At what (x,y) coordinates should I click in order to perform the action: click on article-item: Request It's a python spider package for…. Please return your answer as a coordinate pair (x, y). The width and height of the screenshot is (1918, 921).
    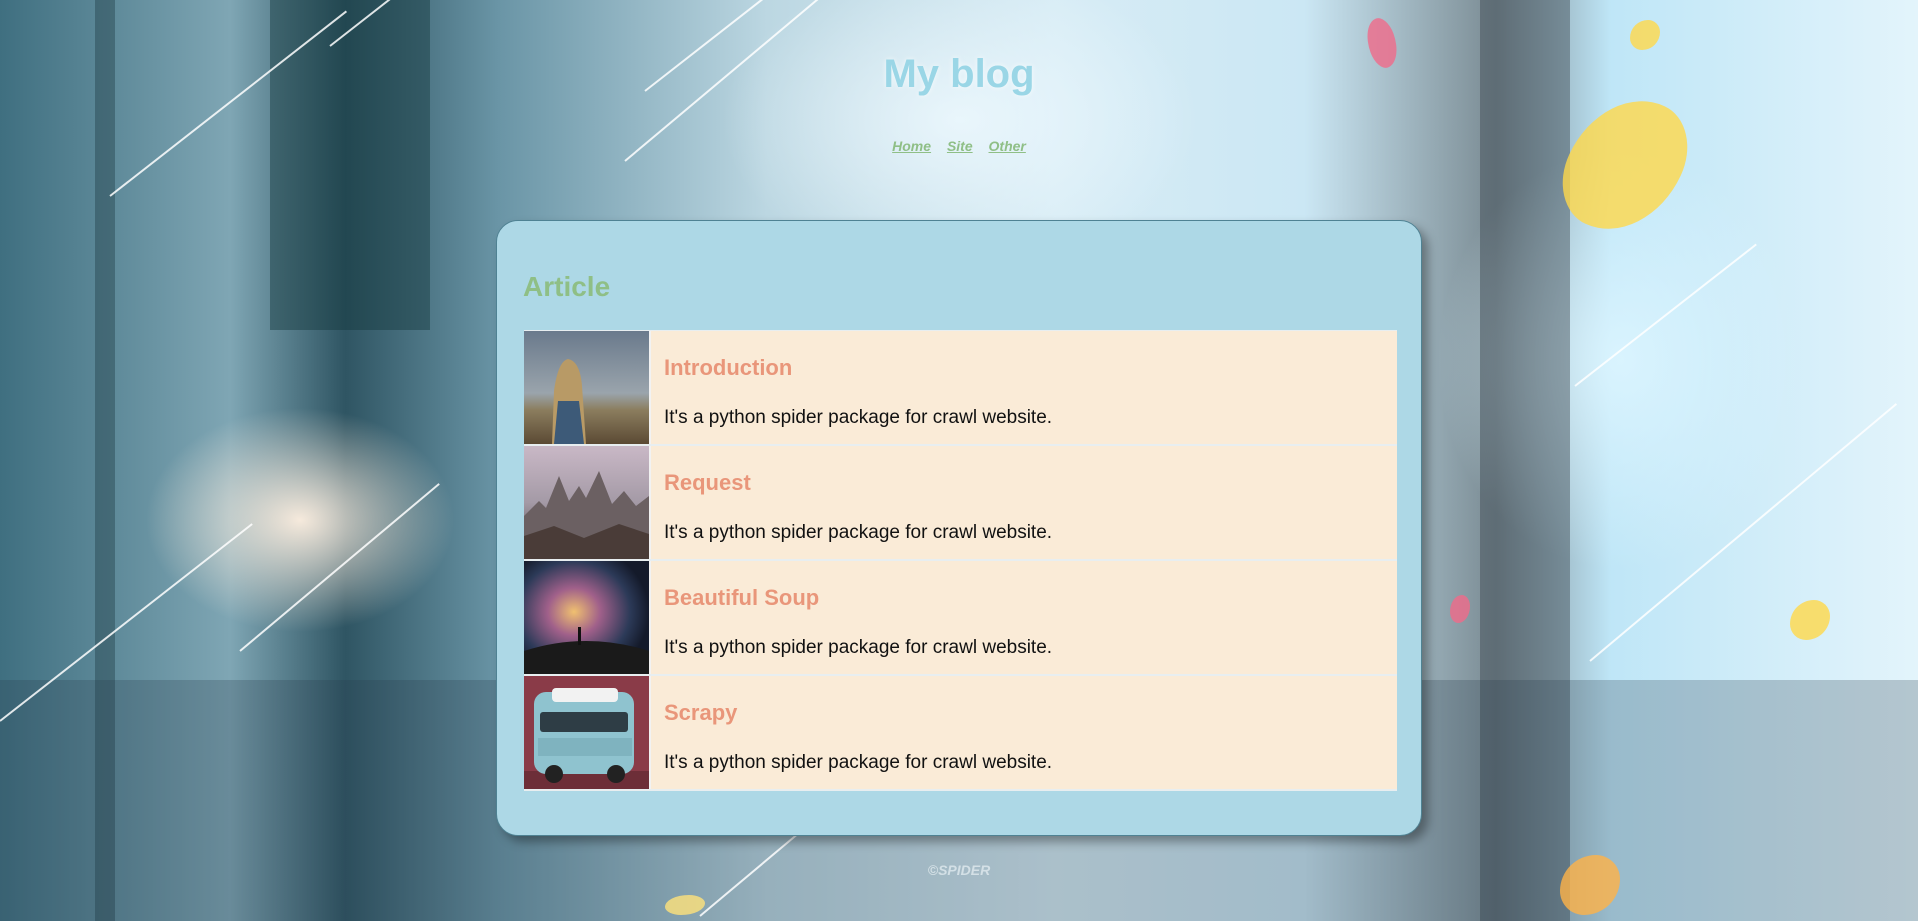
    Looking at the image, I should click on (960, 503).